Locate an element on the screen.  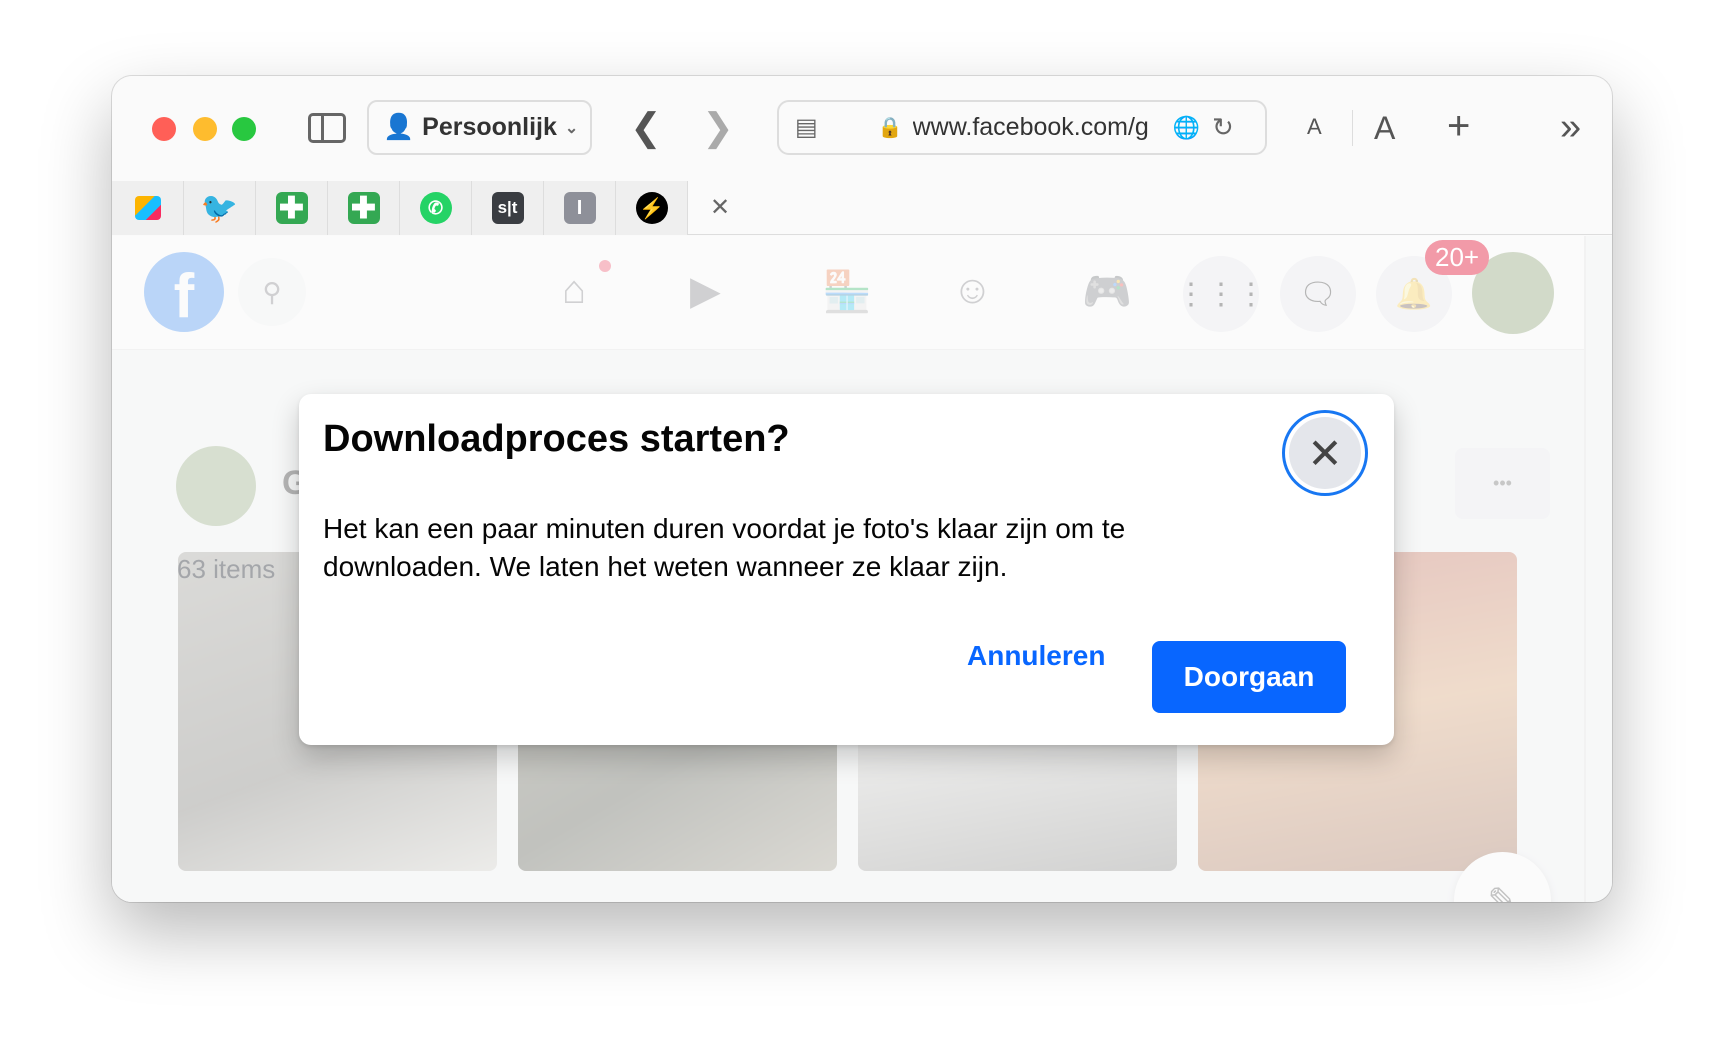
translate-icon: 🌐 is located at coordinates (1186, 128).